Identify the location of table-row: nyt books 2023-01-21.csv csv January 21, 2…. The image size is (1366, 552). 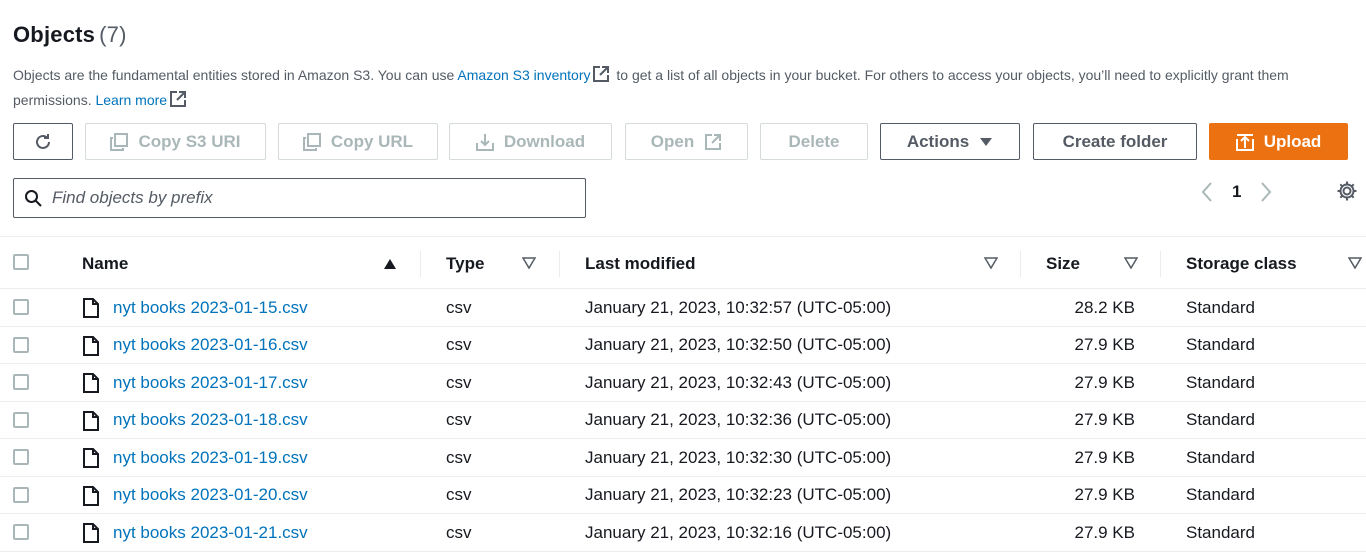
(683, 533).